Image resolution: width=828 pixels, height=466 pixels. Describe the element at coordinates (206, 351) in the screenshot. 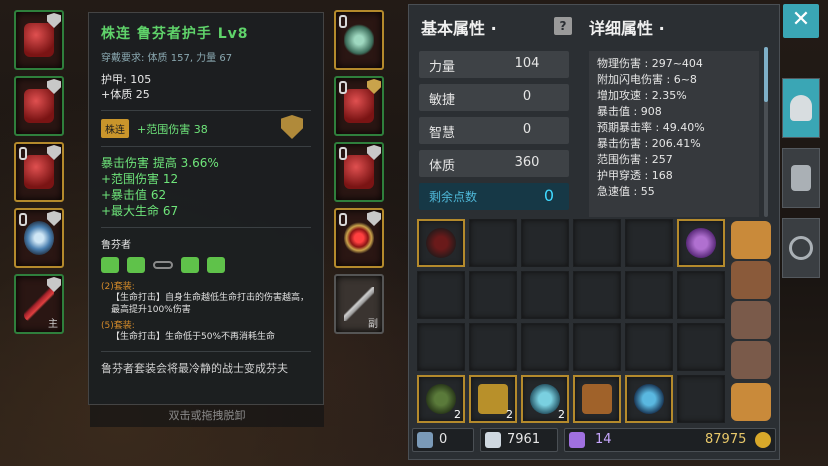

I see `divider` at that location.